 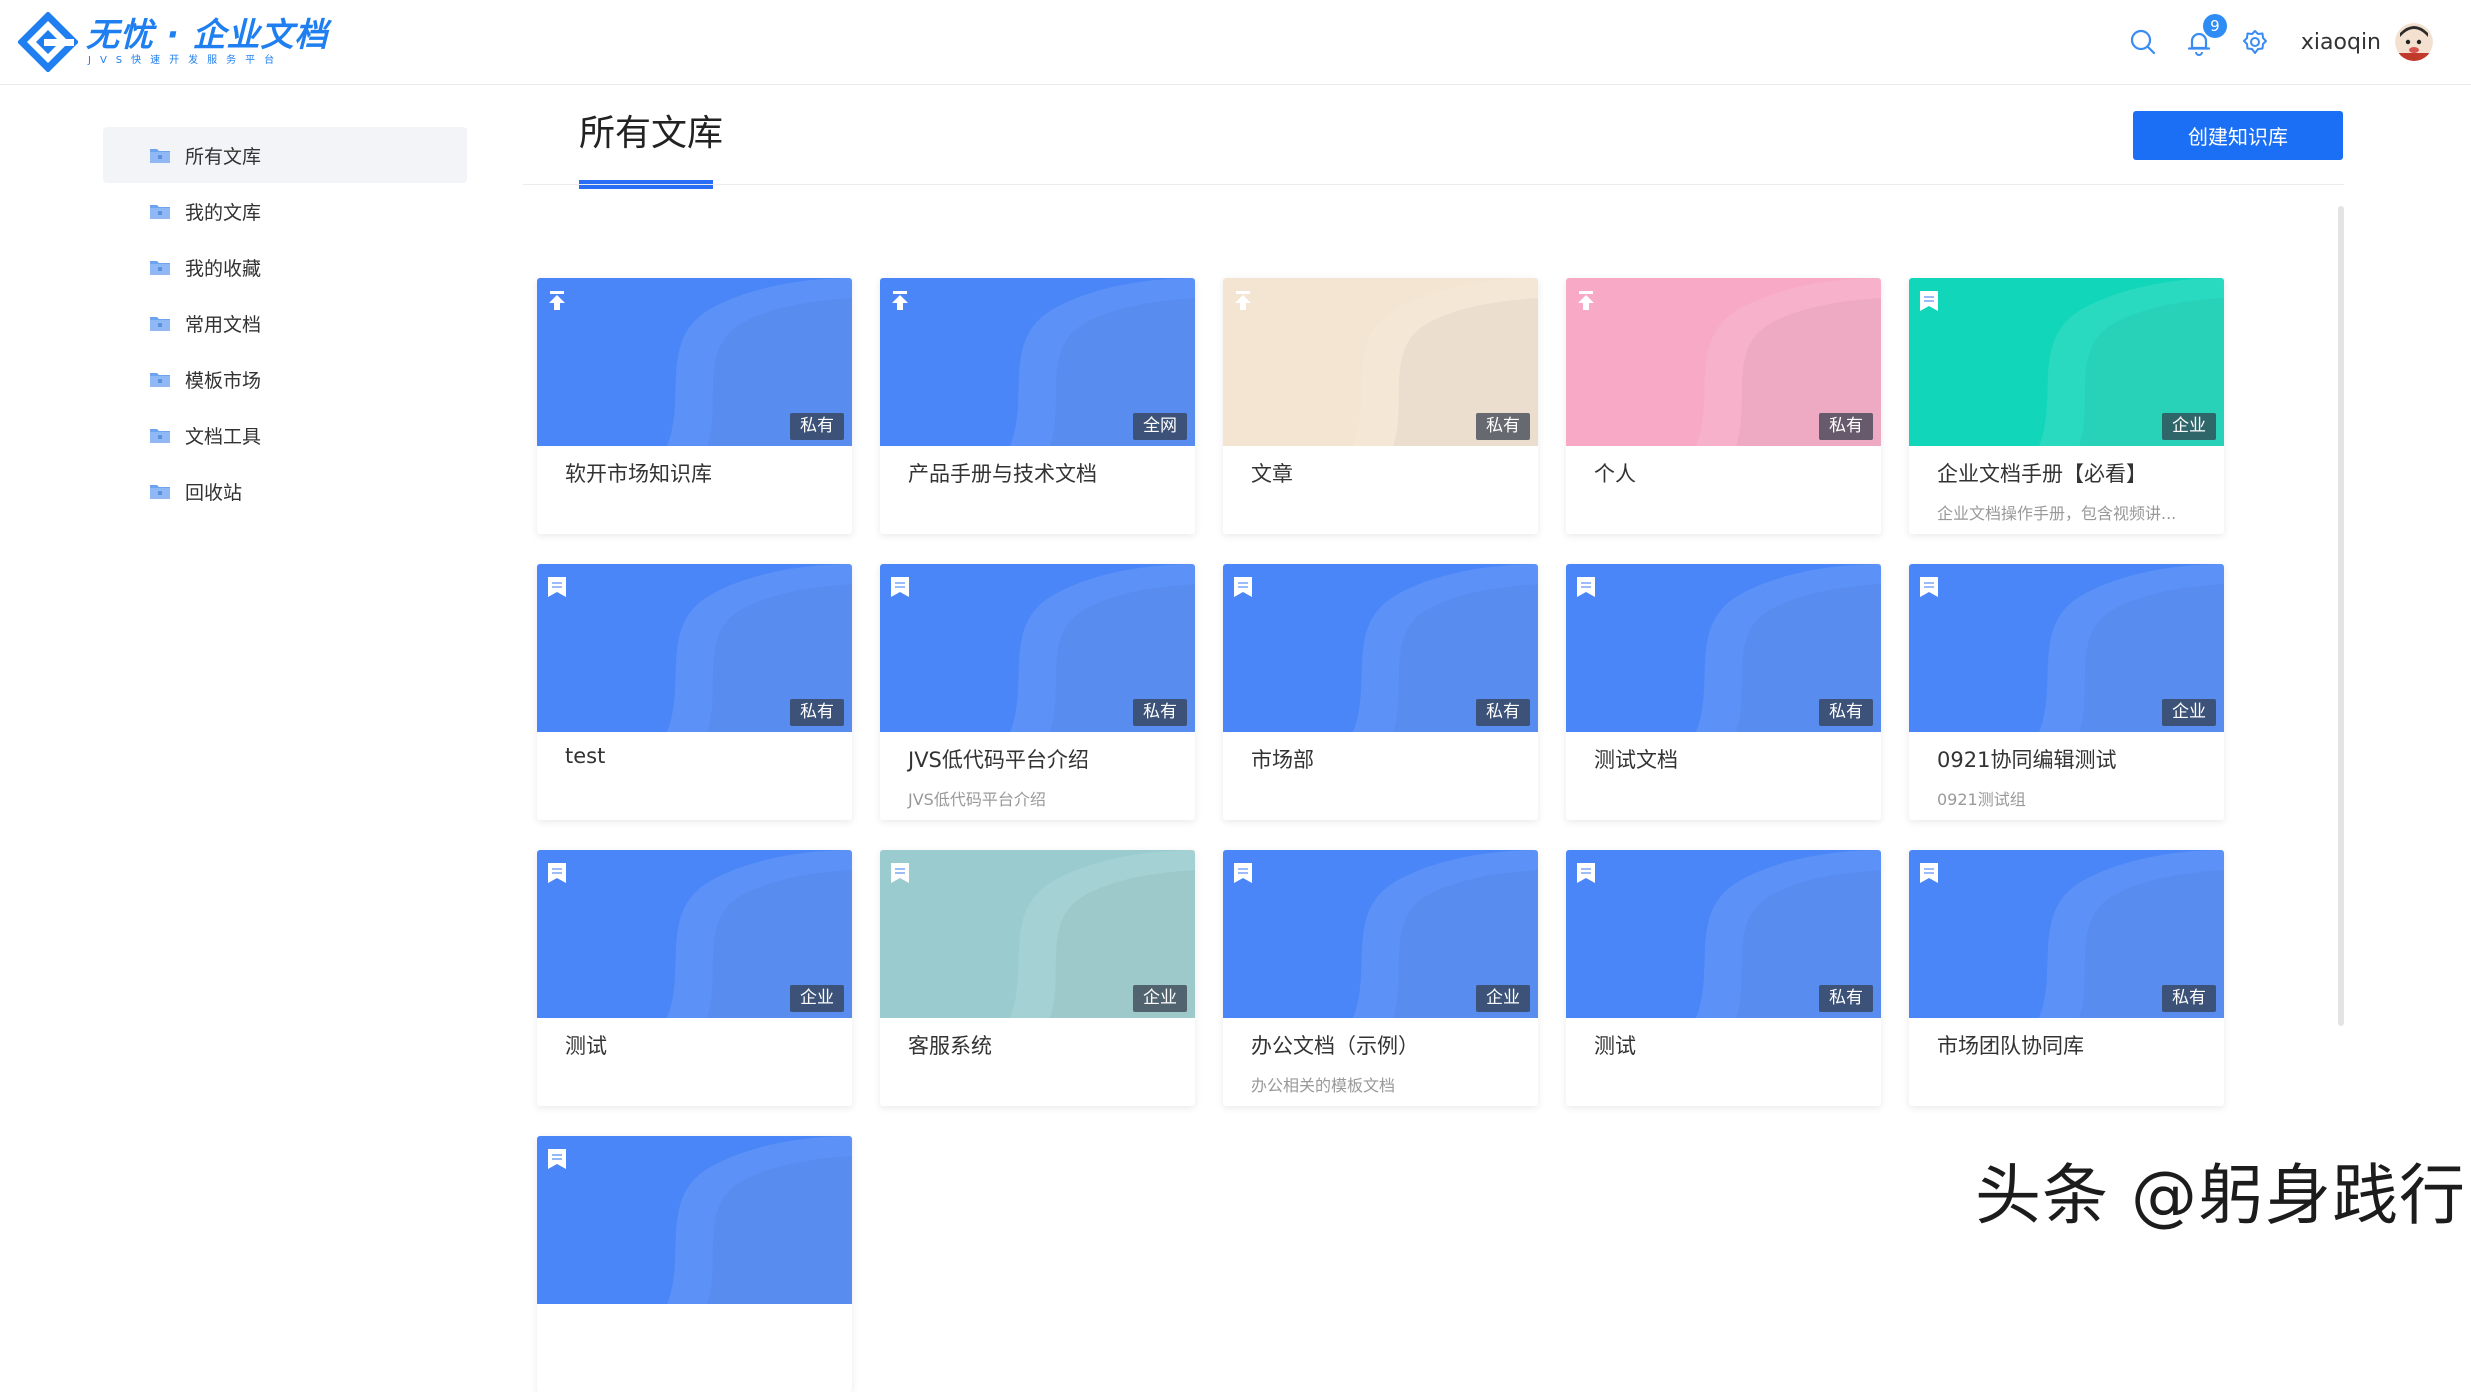 I want to click on sidebar-item: 模板市场, so click(x=285, y=379).